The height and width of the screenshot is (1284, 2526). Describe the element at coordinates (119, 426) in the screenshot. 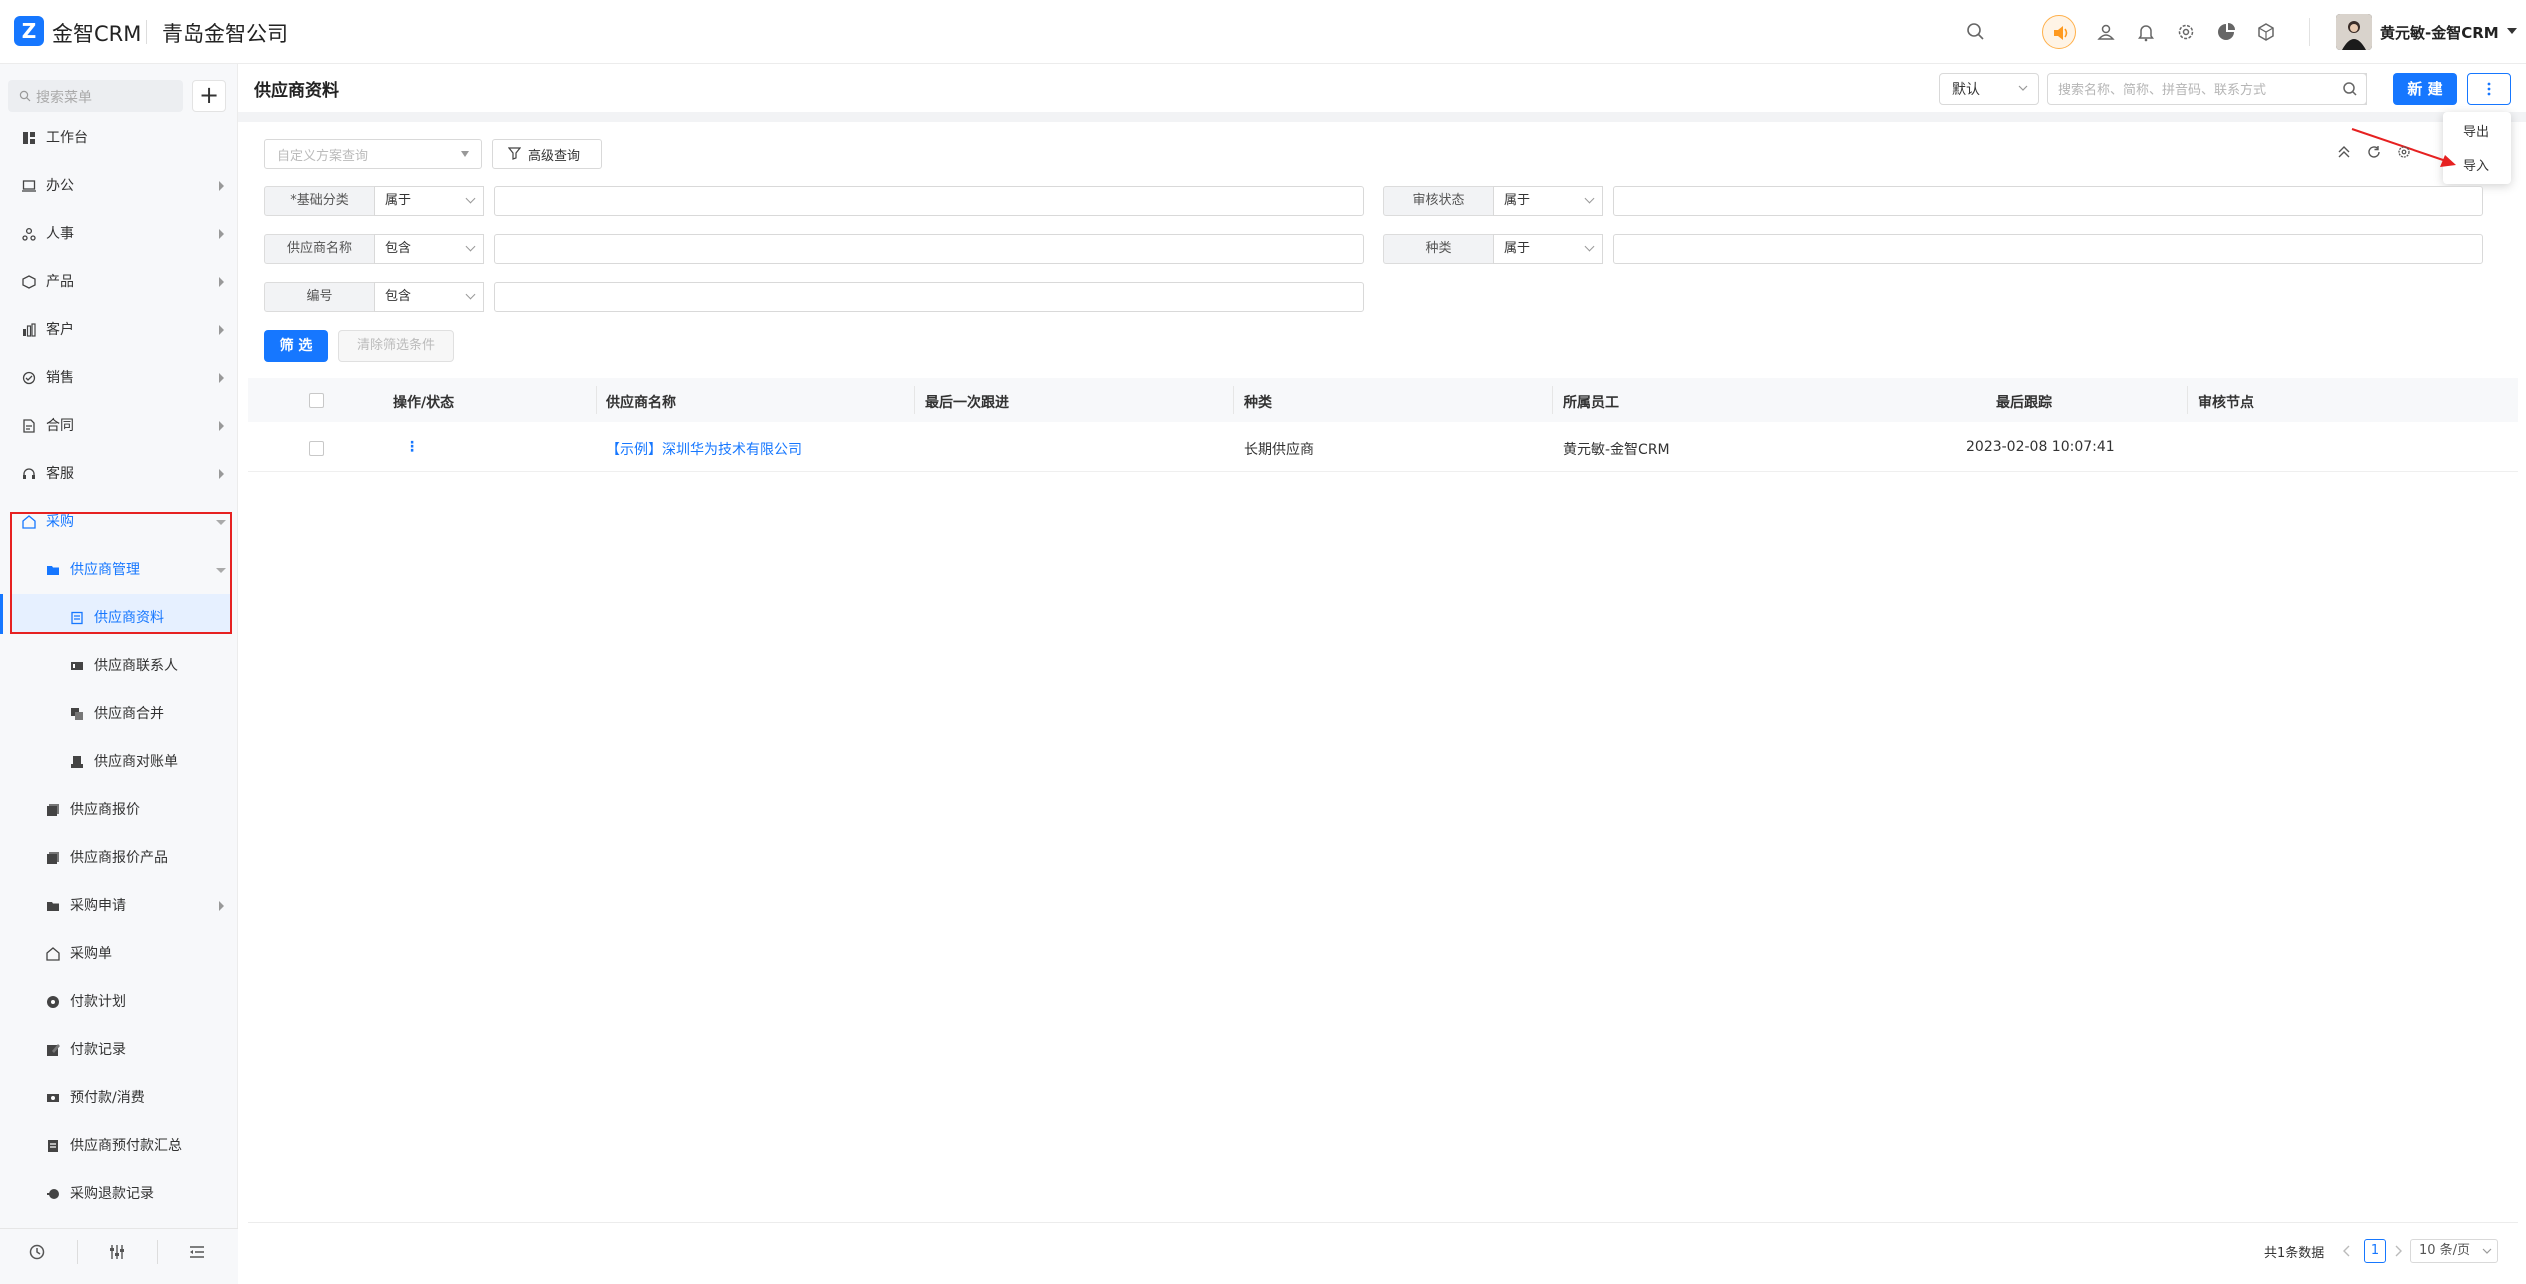

I see `sidebar-item-contract: 合同` at that location.